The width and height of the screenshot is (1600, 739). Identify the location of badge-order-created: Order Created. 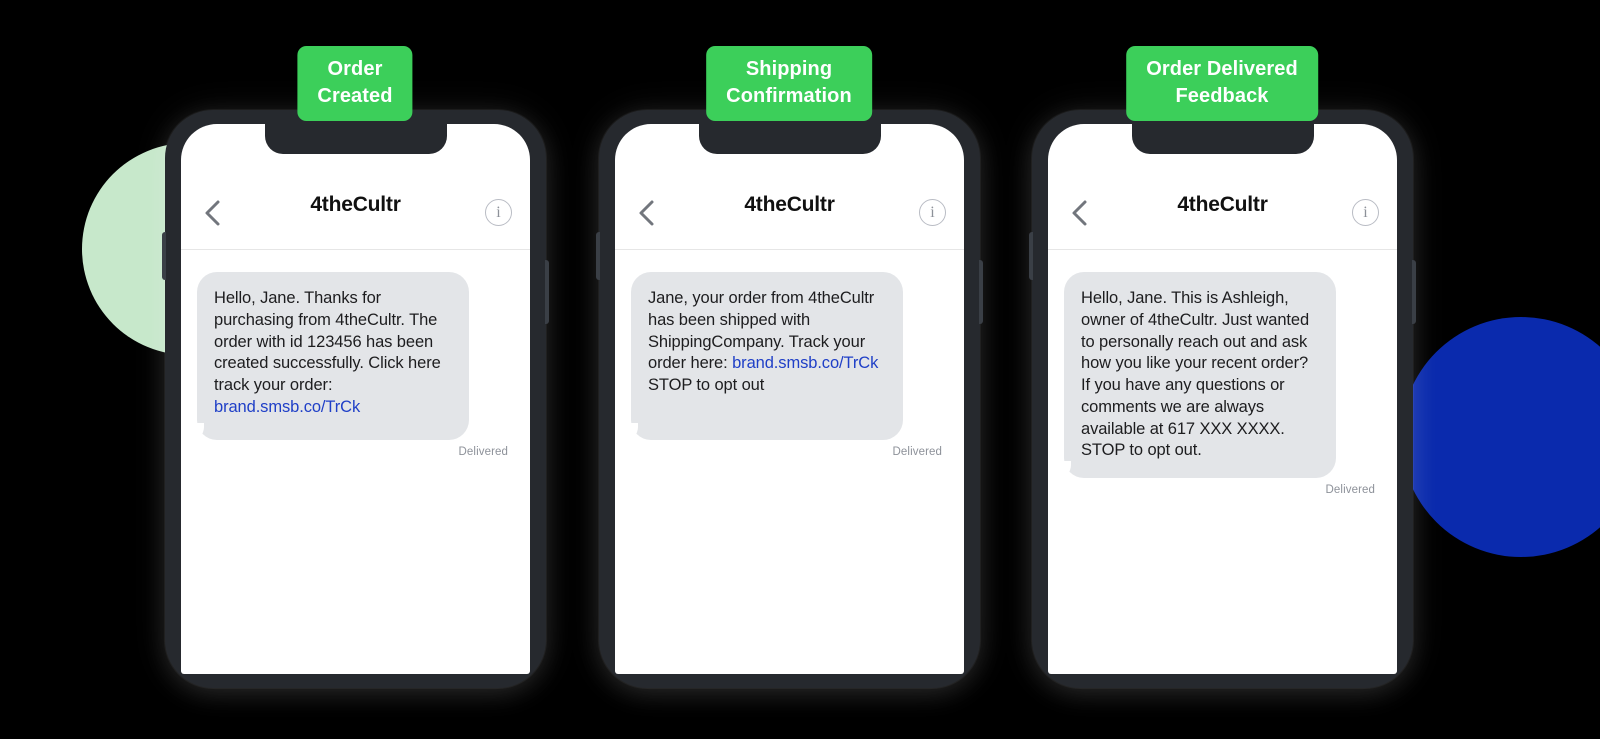
(355, 84).